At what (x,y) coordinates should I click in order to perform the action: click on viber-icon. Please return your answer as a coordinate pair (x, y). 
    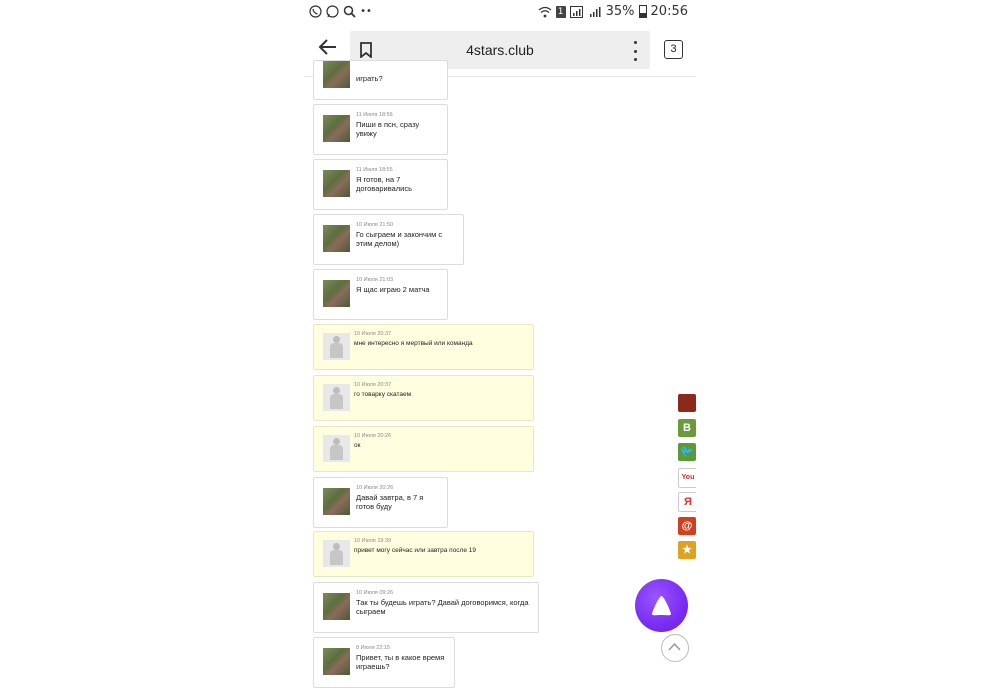
    Looking at the image, I should click on (315, 11).